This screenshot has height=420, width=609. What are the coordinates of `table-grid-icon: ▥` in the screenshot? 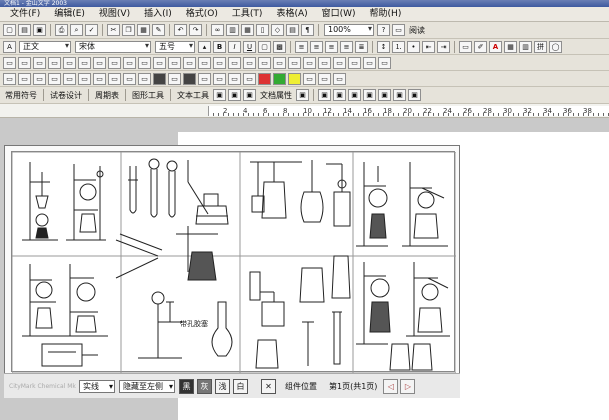 It's located at (525, 46).